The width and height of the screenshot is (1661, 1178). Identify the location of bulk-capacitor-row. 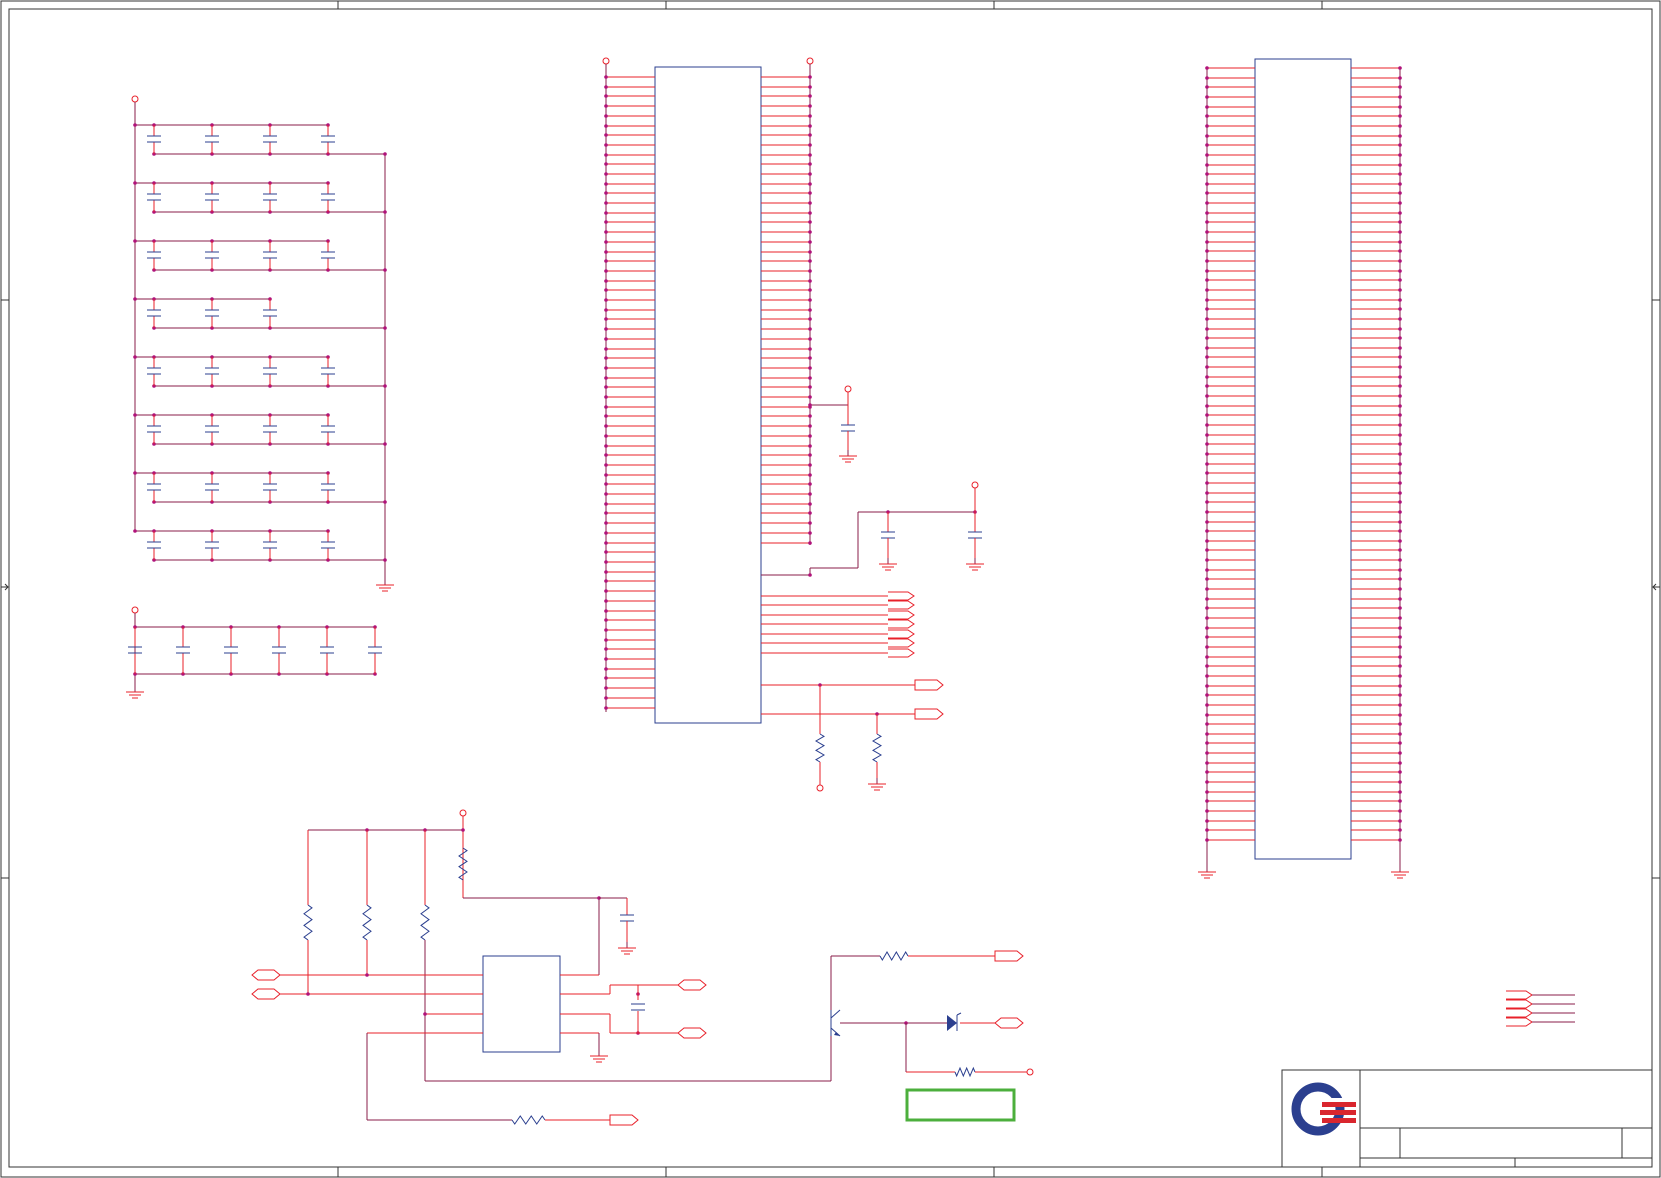
(254, 652).